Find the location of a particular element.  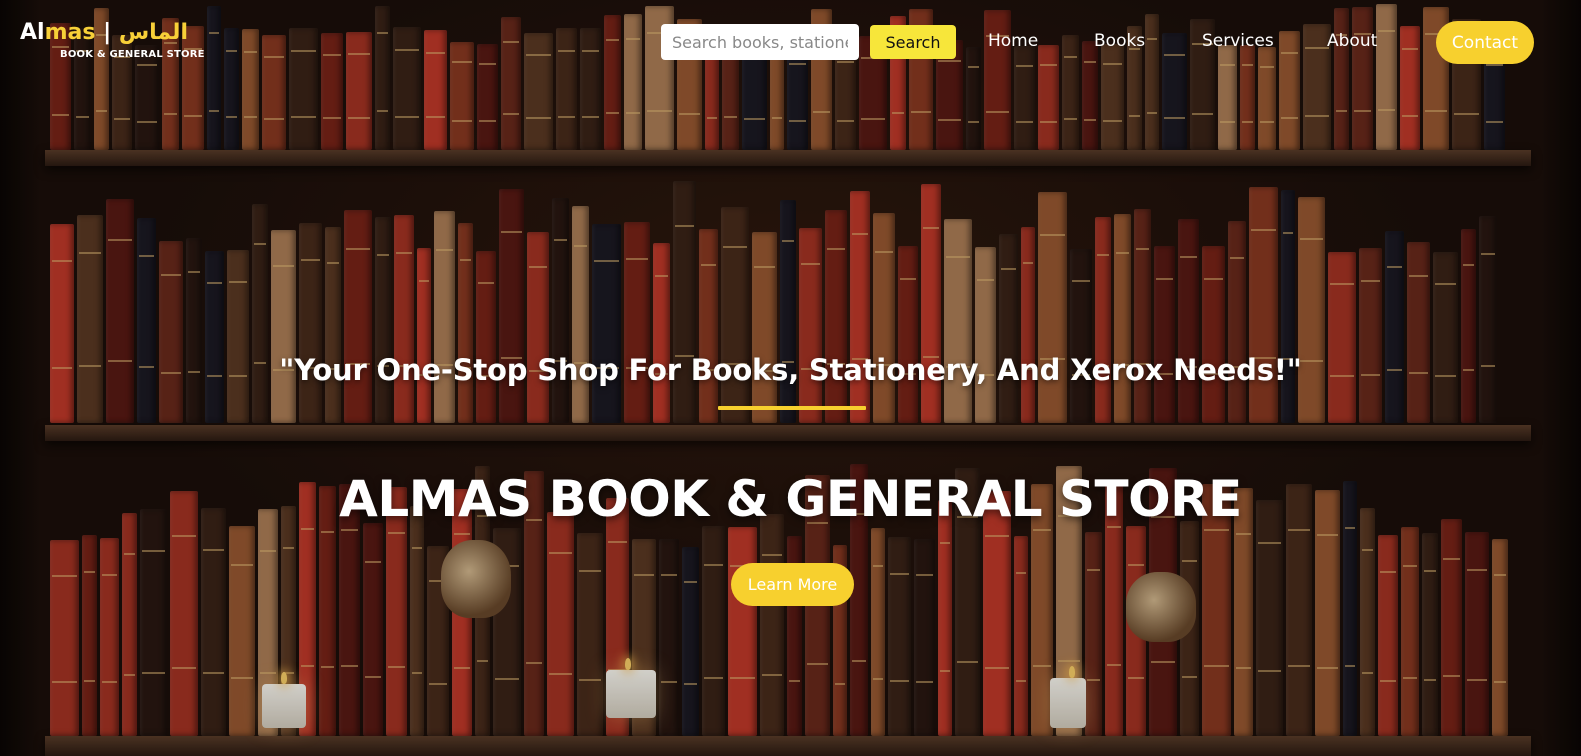

search-bar: Search is located at coordinates (808, 42).